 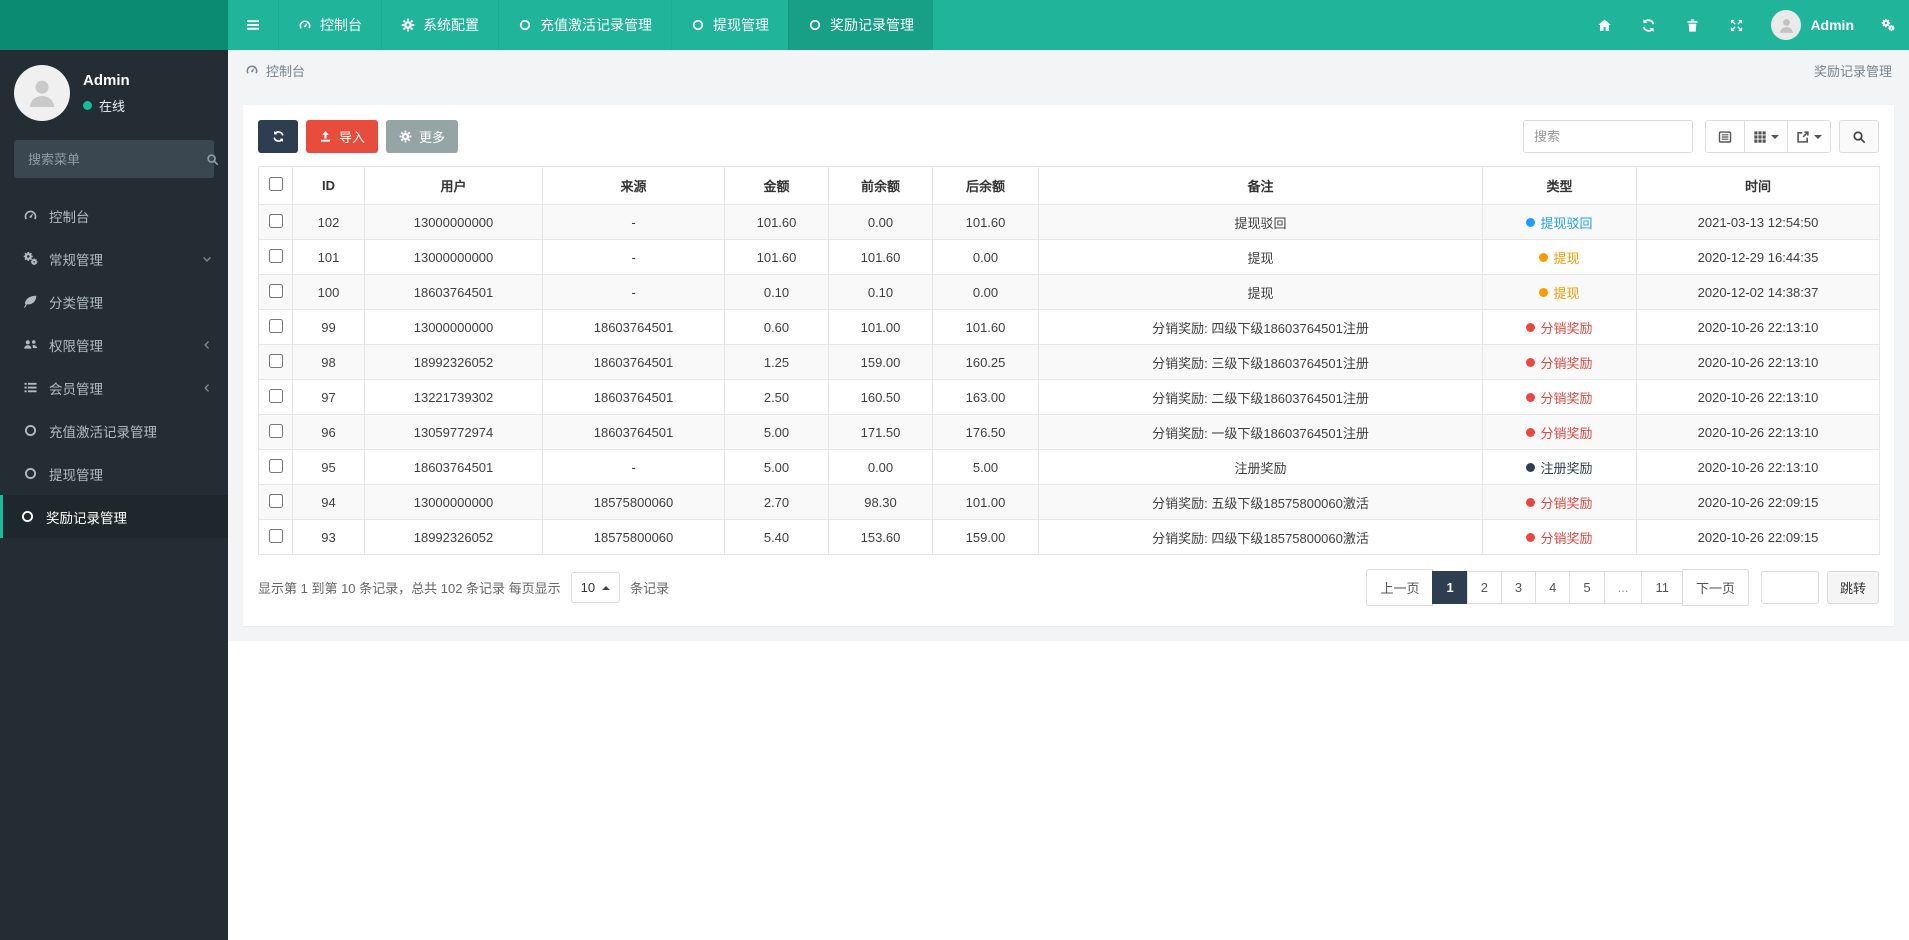 I want to click on topnav-item: 奖励记录管理, so click(x=860, y=25).